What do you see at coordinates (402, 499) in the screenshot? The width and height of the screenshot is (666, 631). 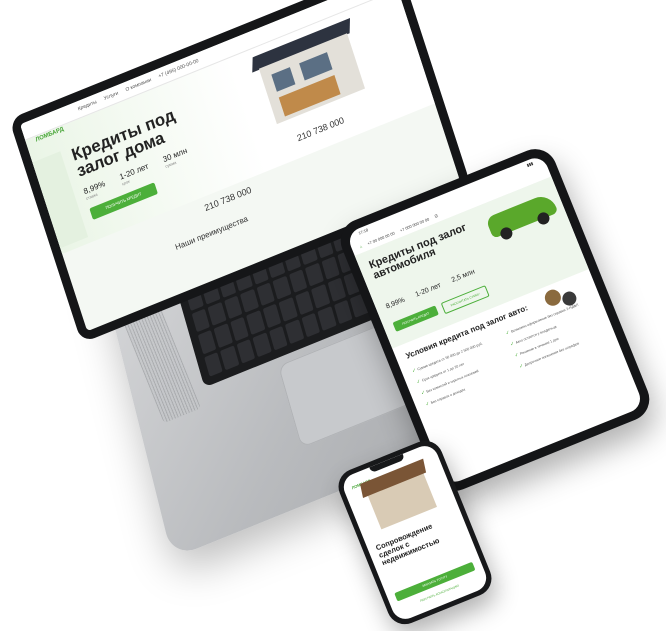 I see `house-image` at bounding box center [402, 499].